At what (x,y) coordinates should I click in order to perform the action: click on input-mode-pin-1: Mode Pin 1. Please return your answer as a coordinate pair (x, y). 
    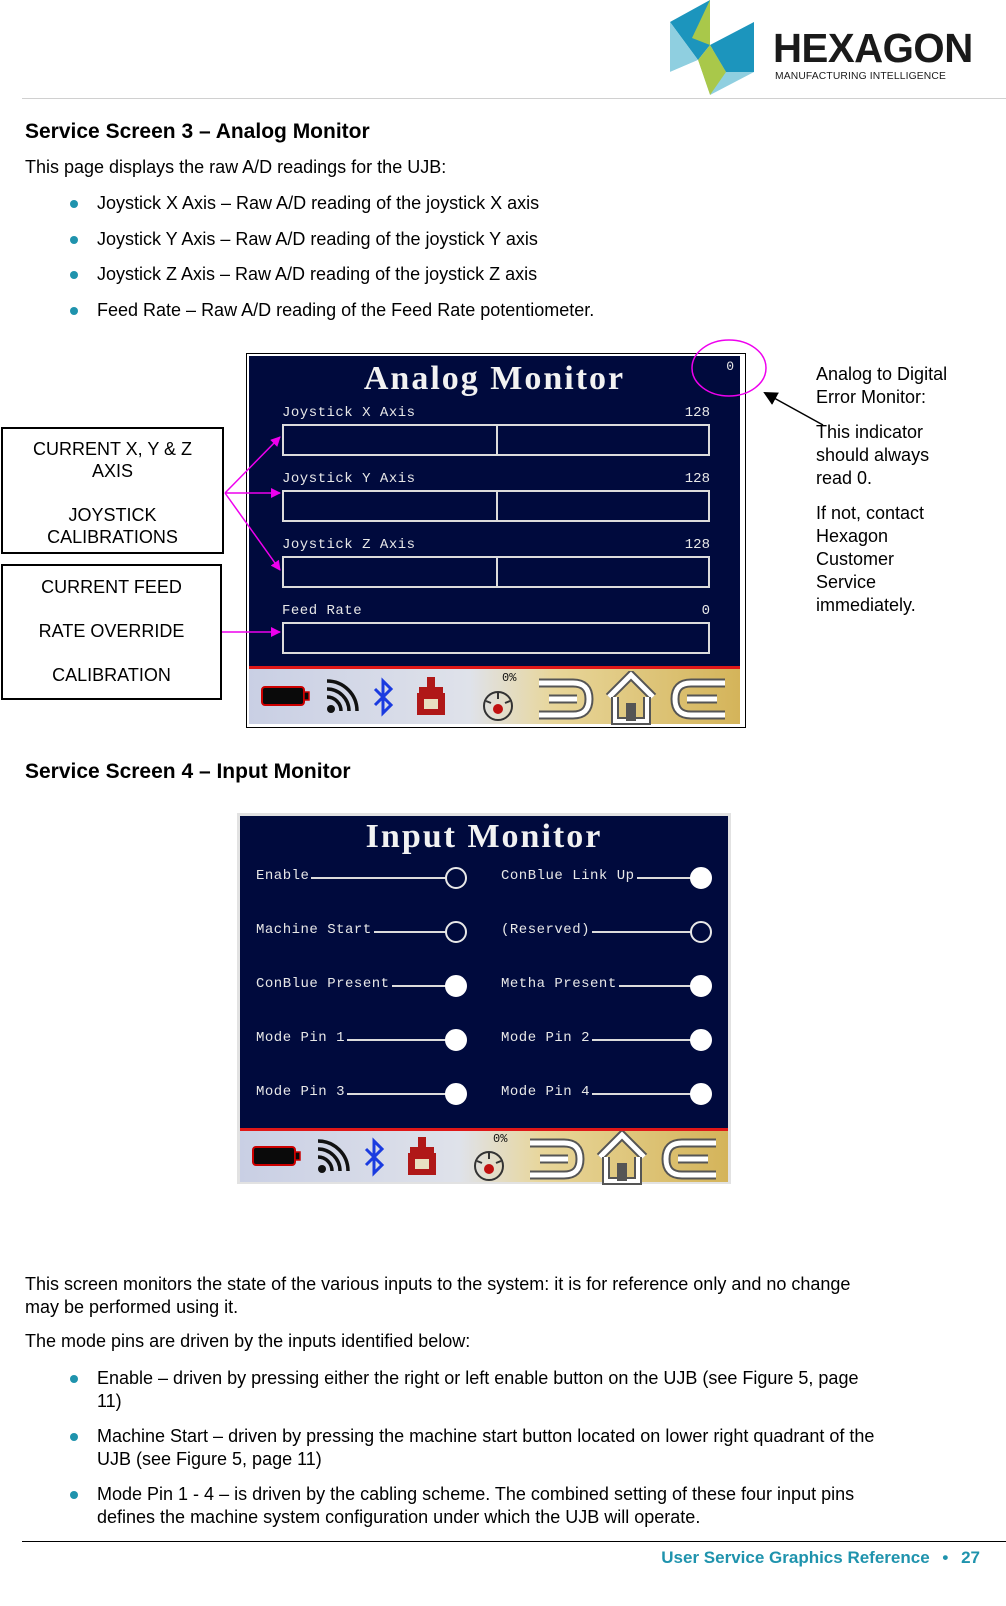
    Looking at the image, I should click on (361, 1040).